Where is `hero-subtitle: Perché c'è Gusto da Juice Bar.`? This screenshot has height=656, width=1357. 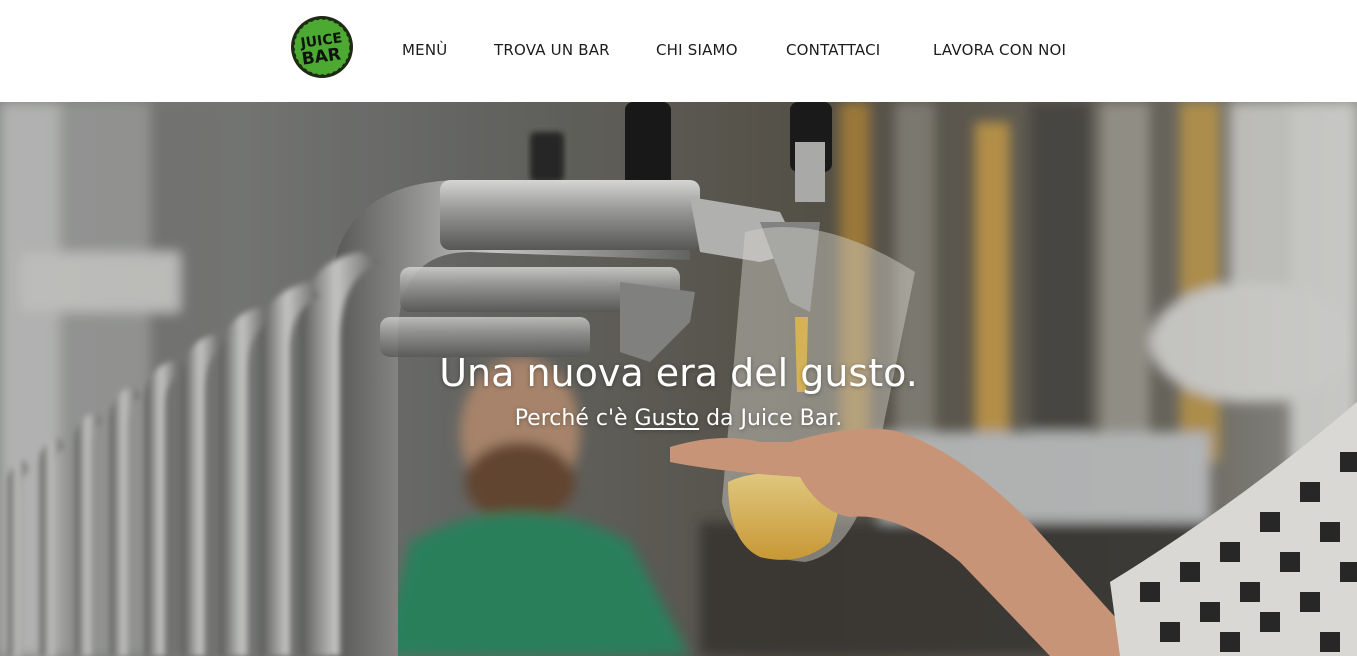
hero-subtitle: Perché c'è Gusto da Juice Bar. is located at coordinates (678, 419).